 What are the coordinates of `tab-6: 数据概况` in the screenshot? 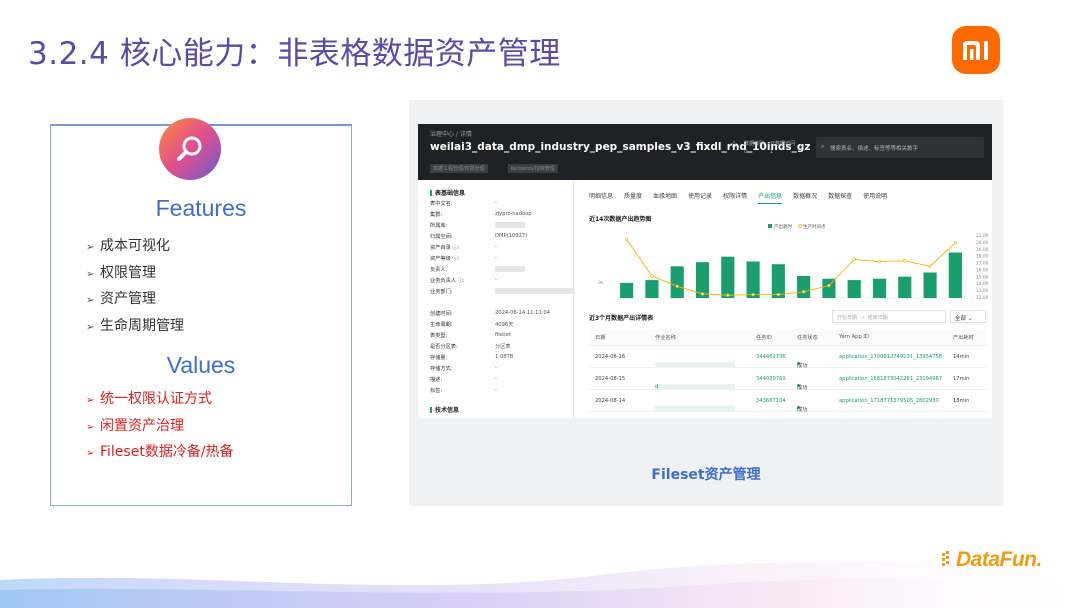 It's located at (805, 196).